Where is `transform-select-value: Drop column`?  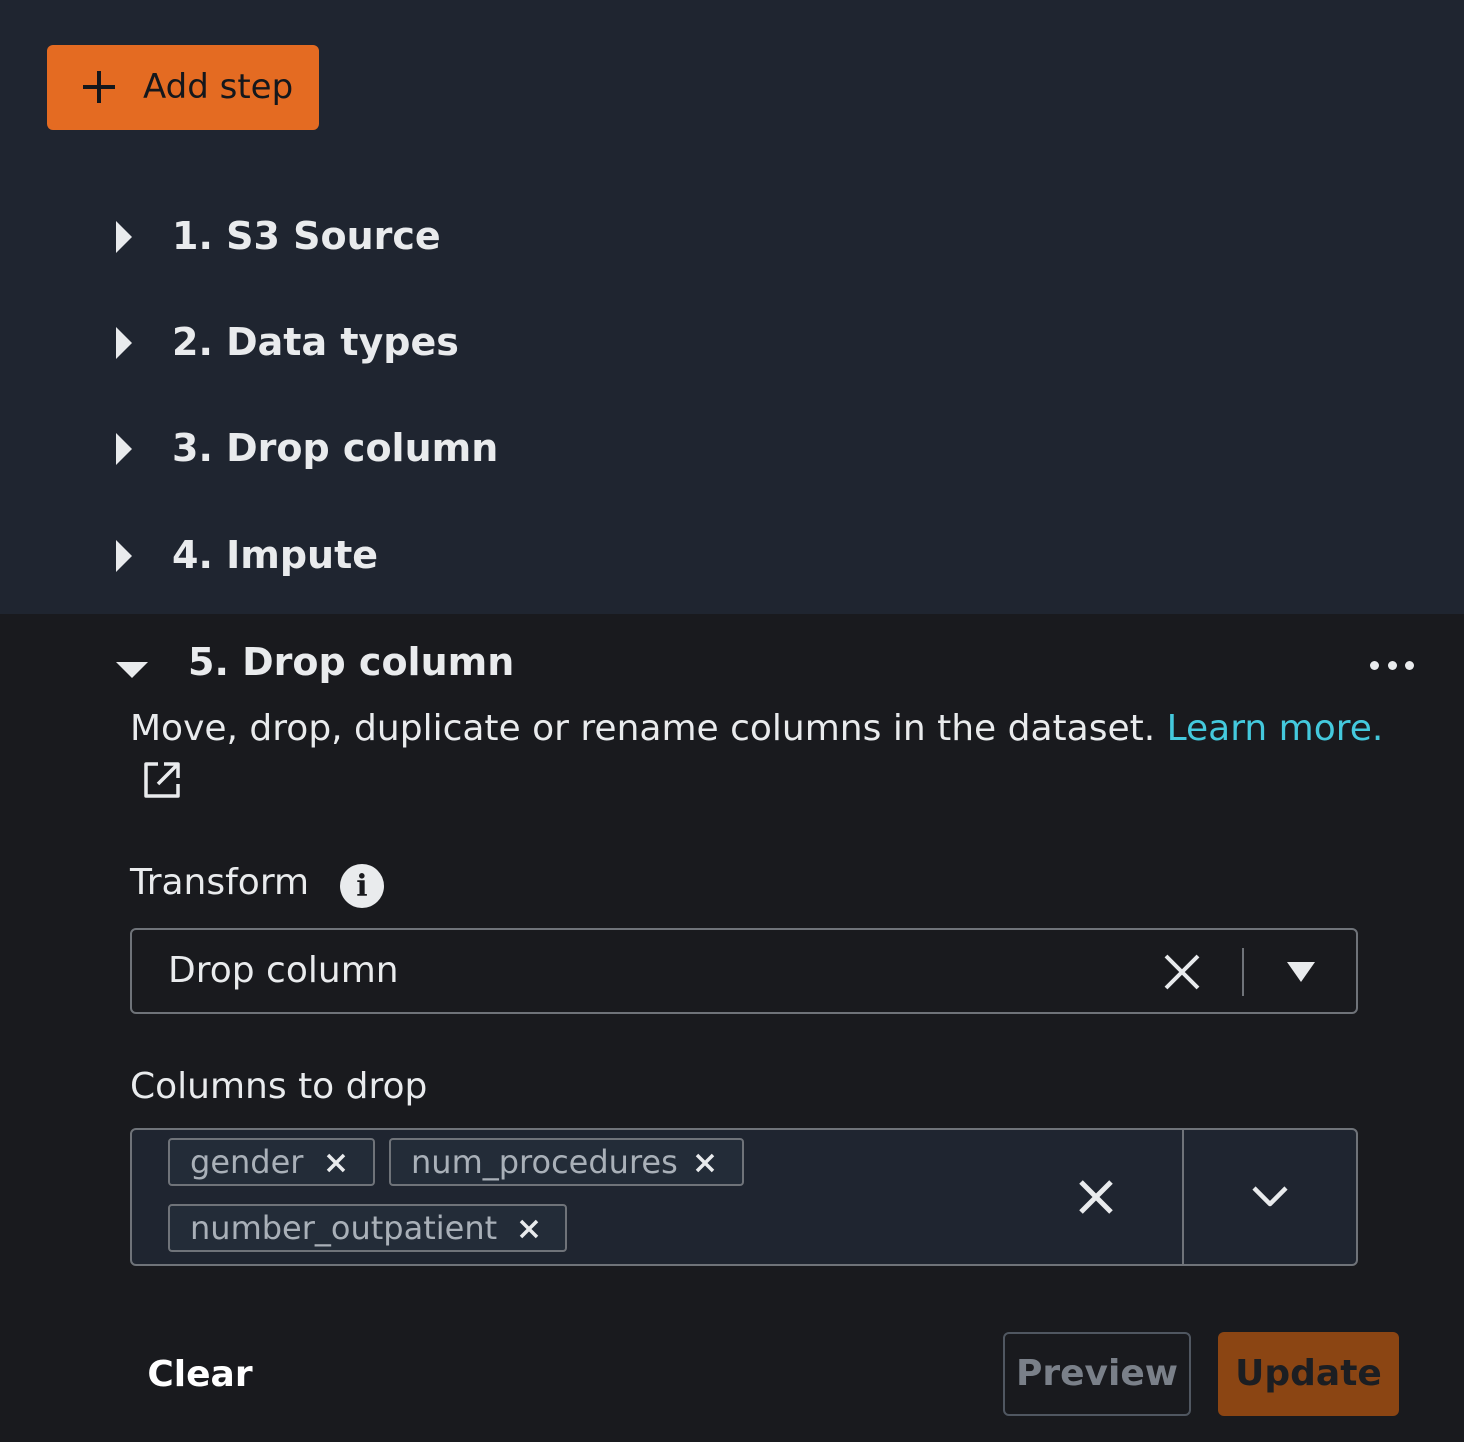
transform-select-value: Drop column is located at coordinates (283, 970).